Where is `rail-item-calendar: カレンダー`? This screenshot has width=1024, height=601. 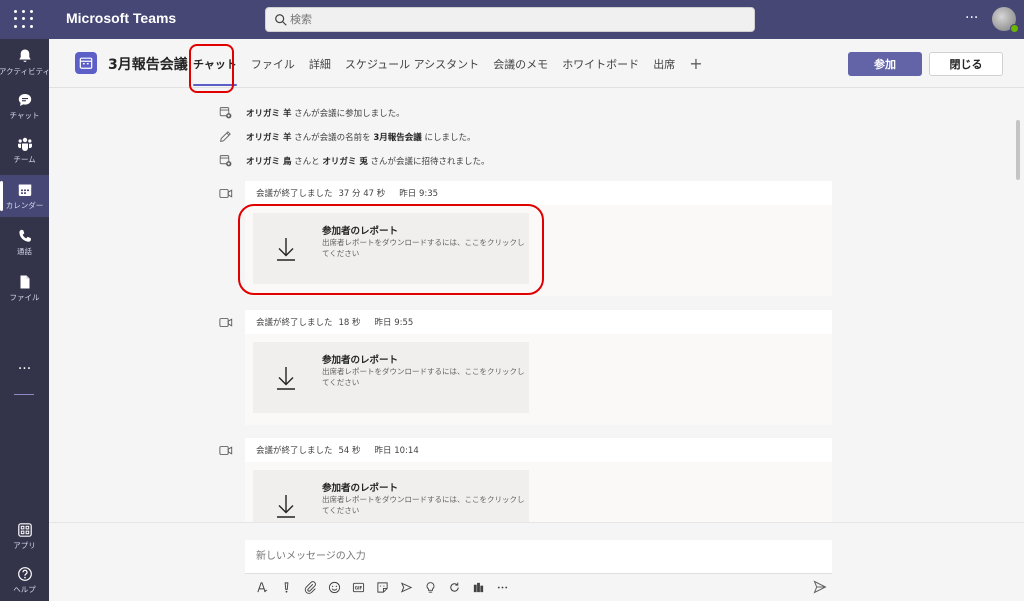
rail-item-calendar: カレンダー is located at coordinates (24, 196).